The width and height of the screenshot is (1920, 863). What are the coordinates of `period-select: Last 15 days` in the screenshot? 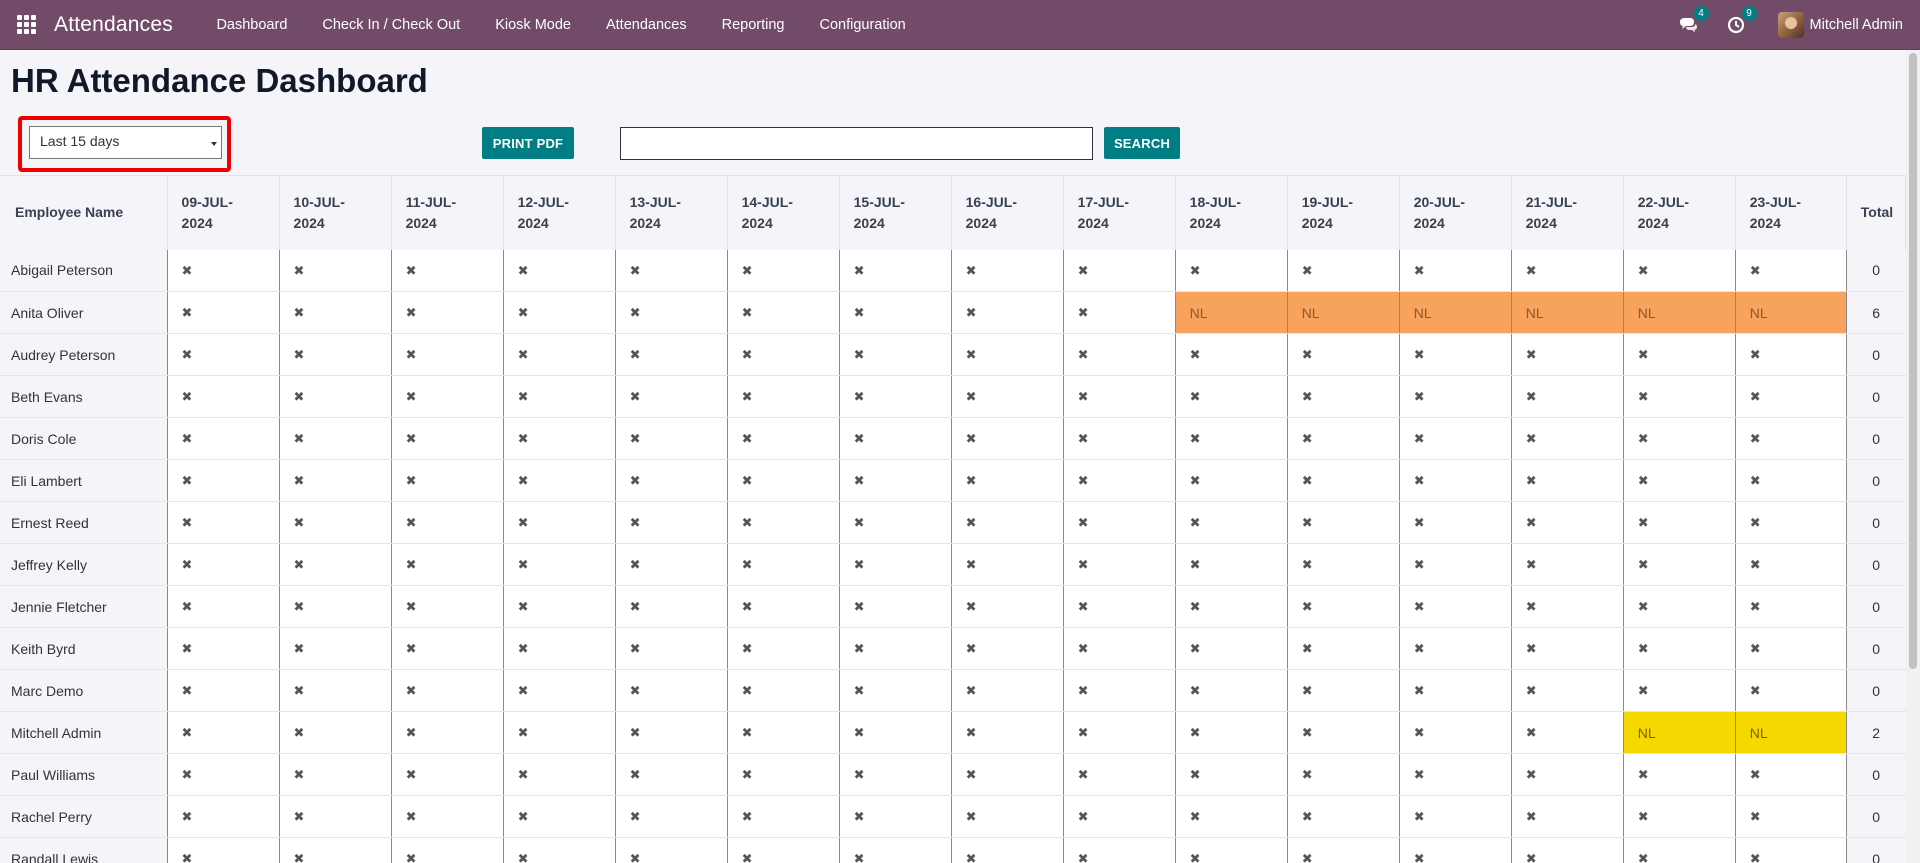 It's located at (125, 142).